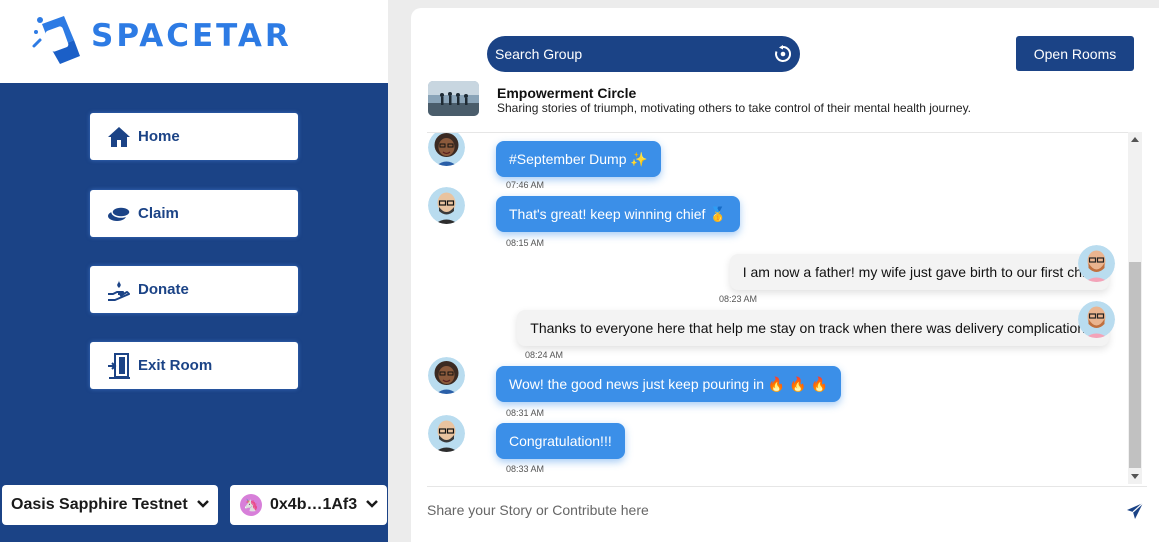 The width and height of the screenshot is (1159, 542). What do you see at coordinates (191, 36) in the screenshot?
I see `logo-text: SPACETAR` at bounding box center [191, 36].